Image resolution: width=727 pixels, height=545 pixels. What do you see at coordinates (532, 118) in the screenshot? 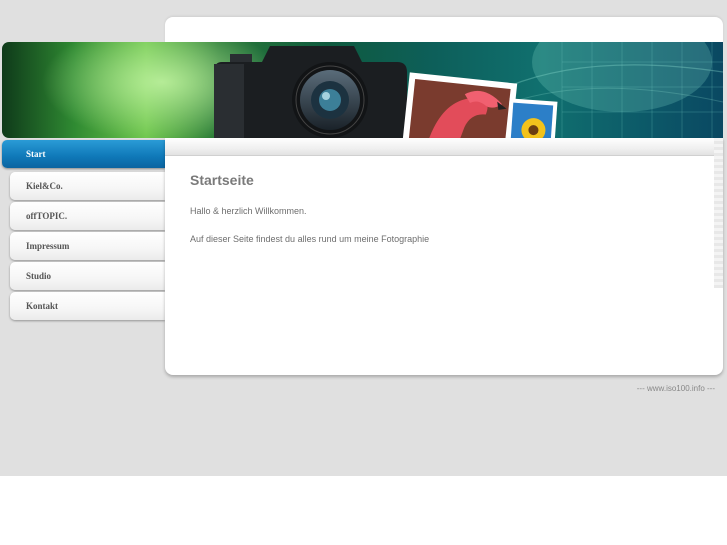
I see `sunflower-photo` at bounding box center [532, 118].